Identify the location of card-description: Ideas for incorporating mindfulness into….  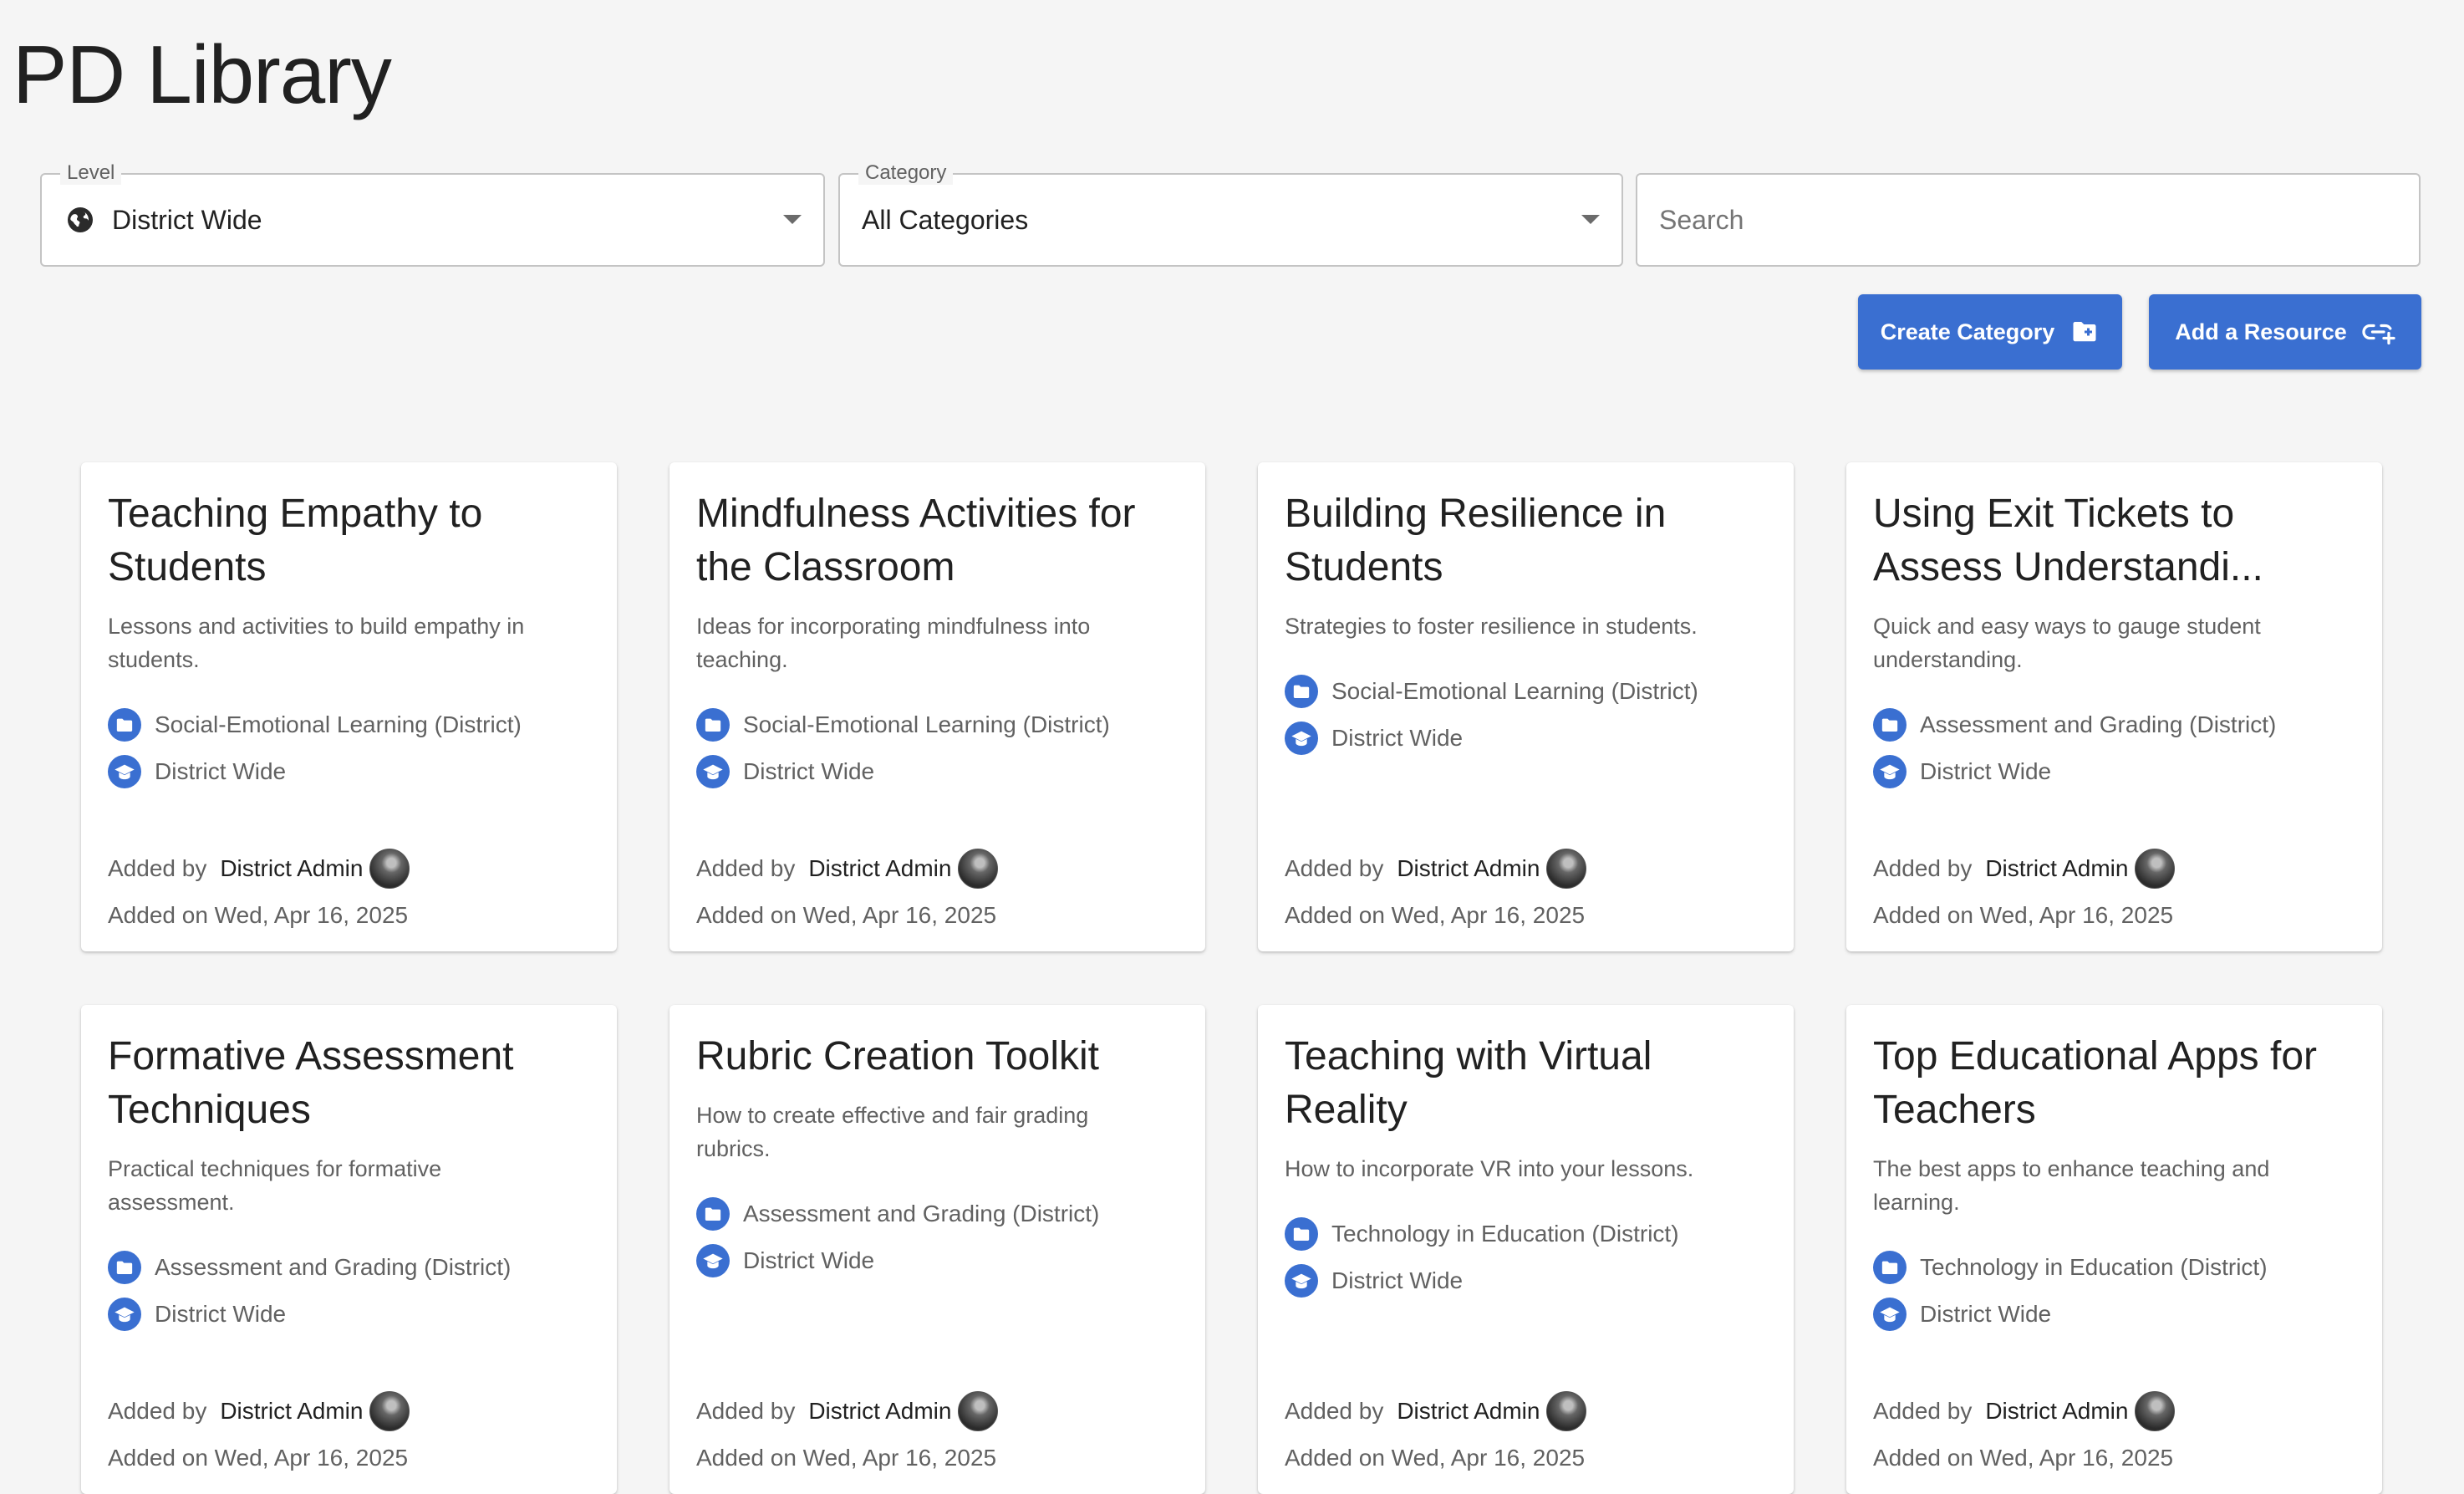
(893, 643).